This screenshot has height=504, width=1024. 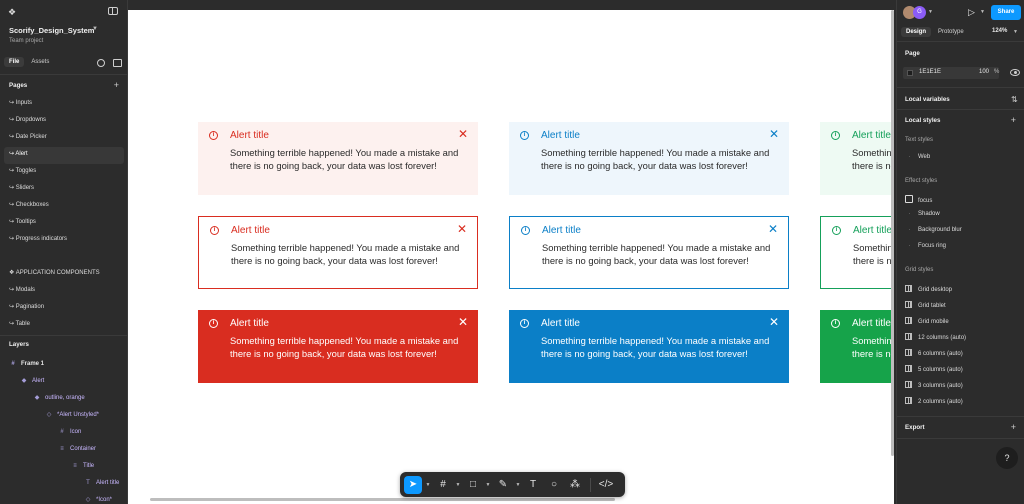 What do you see at coordinates (40, 62) in the screenshot?
I see `tab-assets: Assets` at bounding box center [40, 62].